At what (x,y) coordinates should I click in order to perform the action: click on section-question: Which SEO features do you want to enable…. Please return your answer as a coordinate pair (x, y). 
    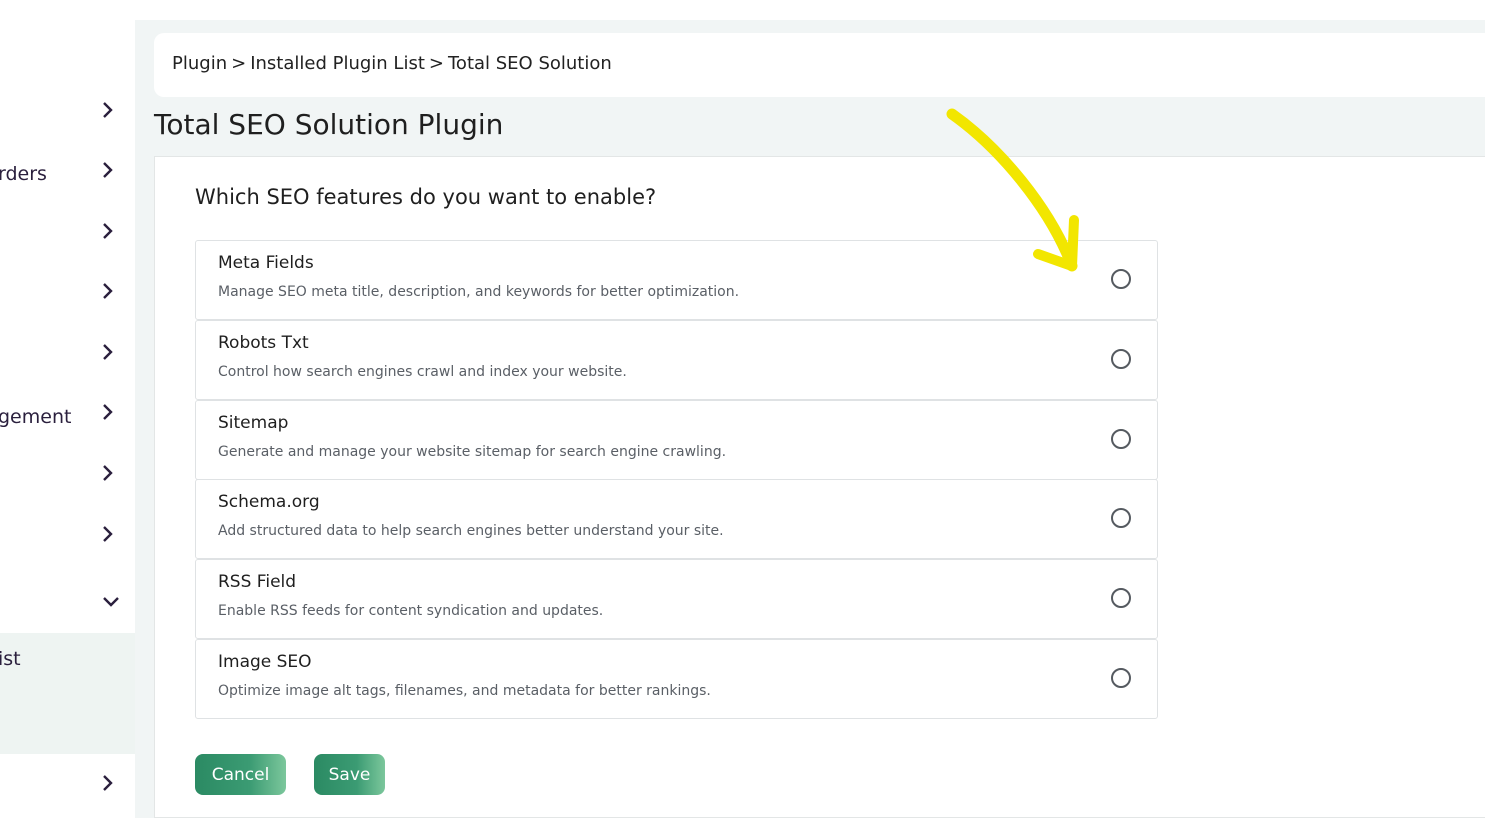
    Looking at the image, I should click on (426, 197).